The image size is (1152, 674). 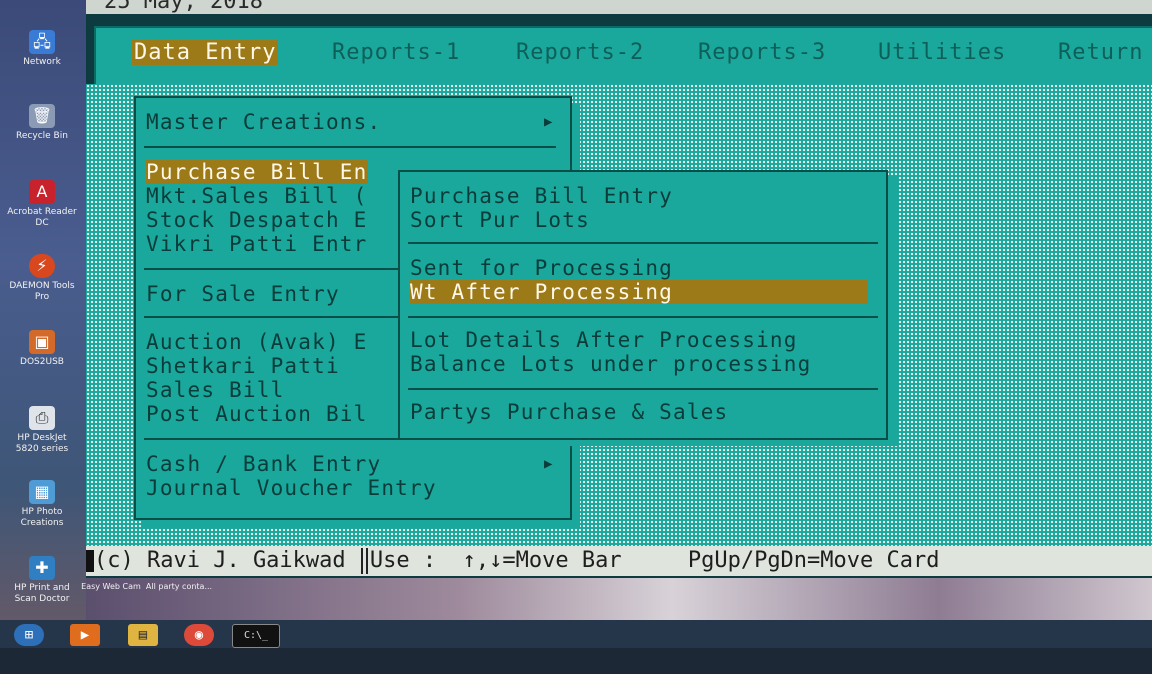 I want to click on menu-option-purchase-bill: Purchase Bill En, so click(x=257, y=172).